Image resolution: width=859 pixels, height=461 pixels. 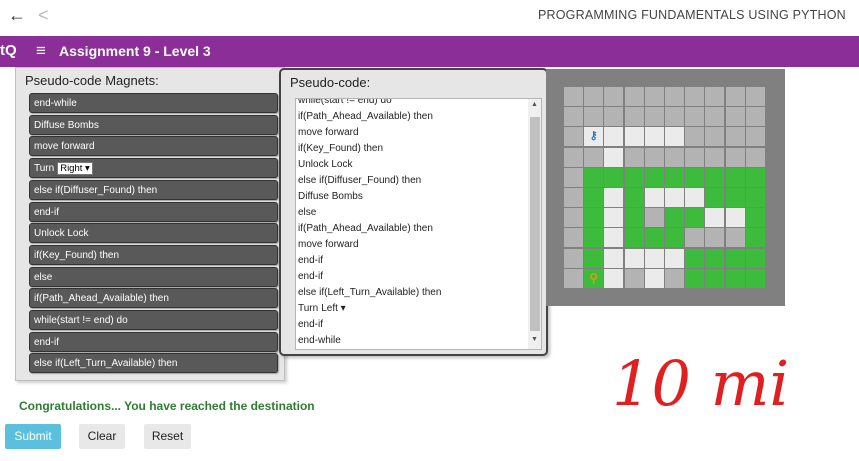 What do you see at coordinates (153, 168) in the screenshot?
I see `magnet-turn: Turn Right ▾` at bounding box center [153, 168].